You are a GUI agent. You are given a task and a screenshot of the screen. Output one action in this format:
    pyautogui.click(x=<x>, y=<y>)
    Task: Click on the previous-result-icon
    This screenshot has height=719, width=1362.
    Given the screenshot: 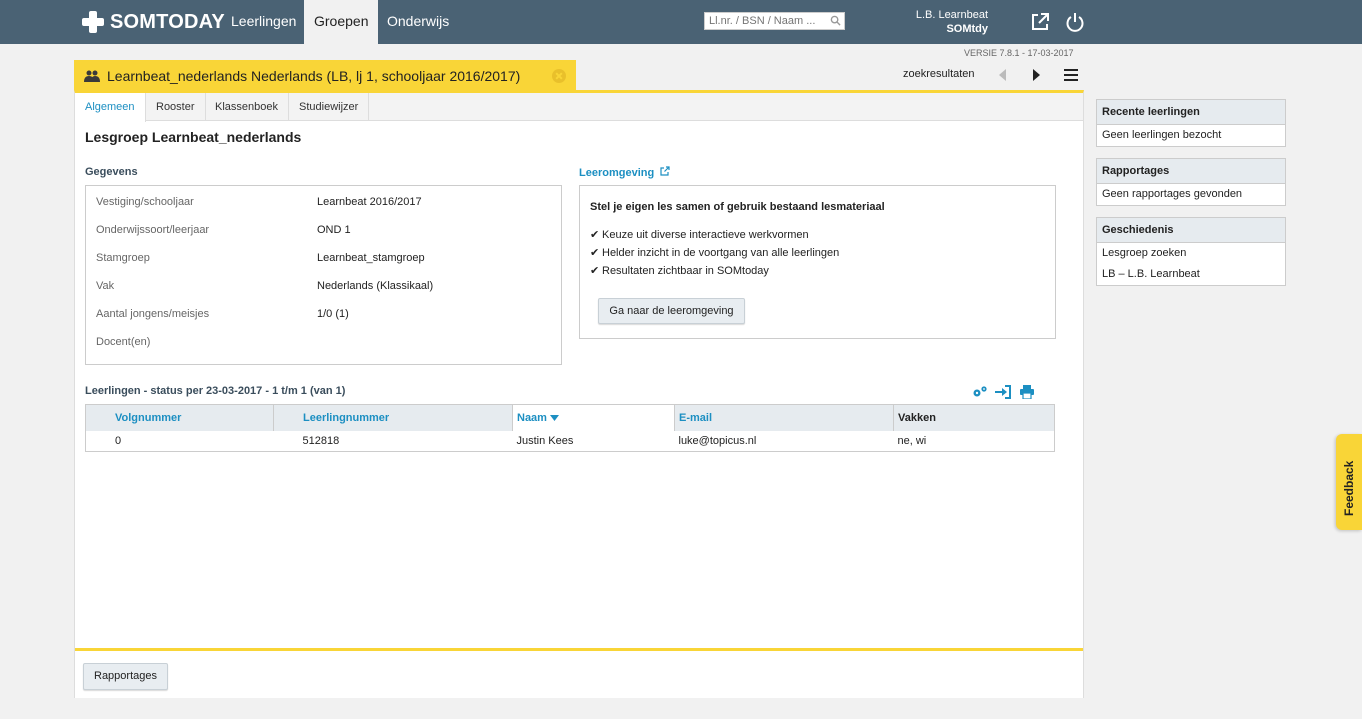 What is the action you would take?
    pyautogui.click(x=1002, y=75)
    